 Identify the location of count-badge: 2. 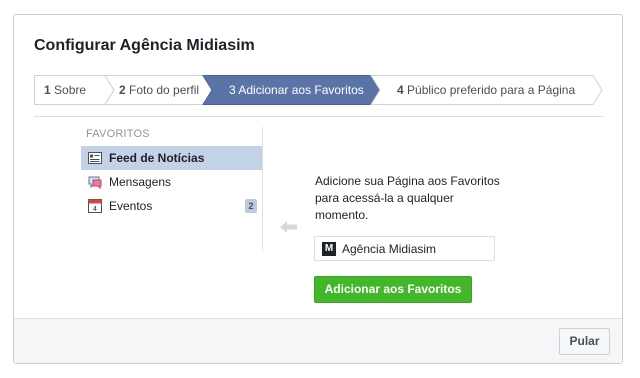
(251, 206).